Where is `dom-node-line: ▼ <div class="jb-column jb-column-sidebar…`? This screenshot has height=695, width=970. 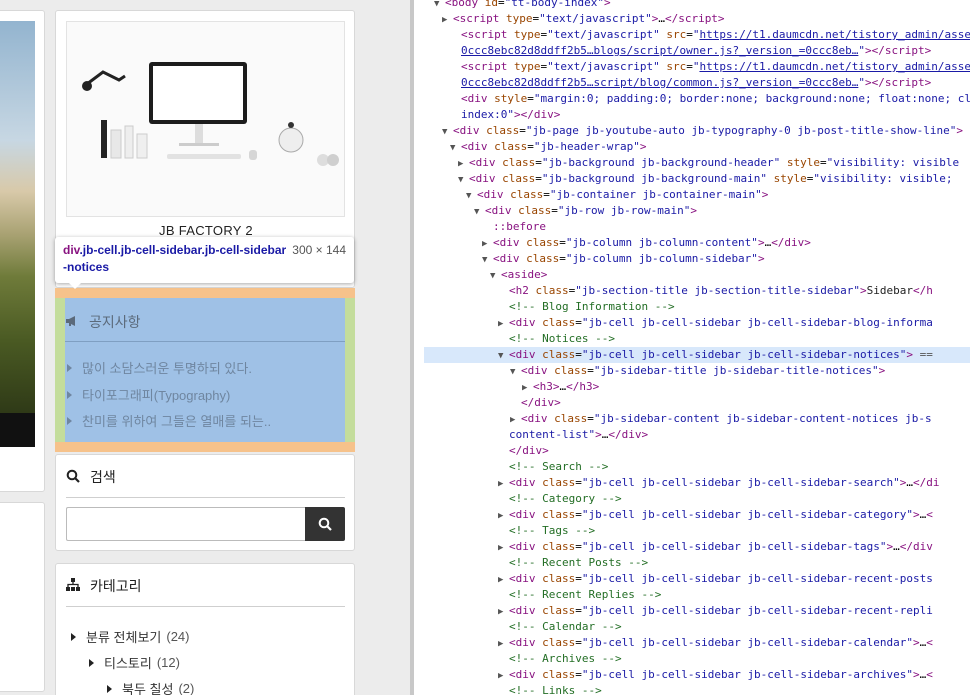
dom-node-line: ▼ <div class="jb-column jb-column-sidebar… is located at coordinates (697, 259).